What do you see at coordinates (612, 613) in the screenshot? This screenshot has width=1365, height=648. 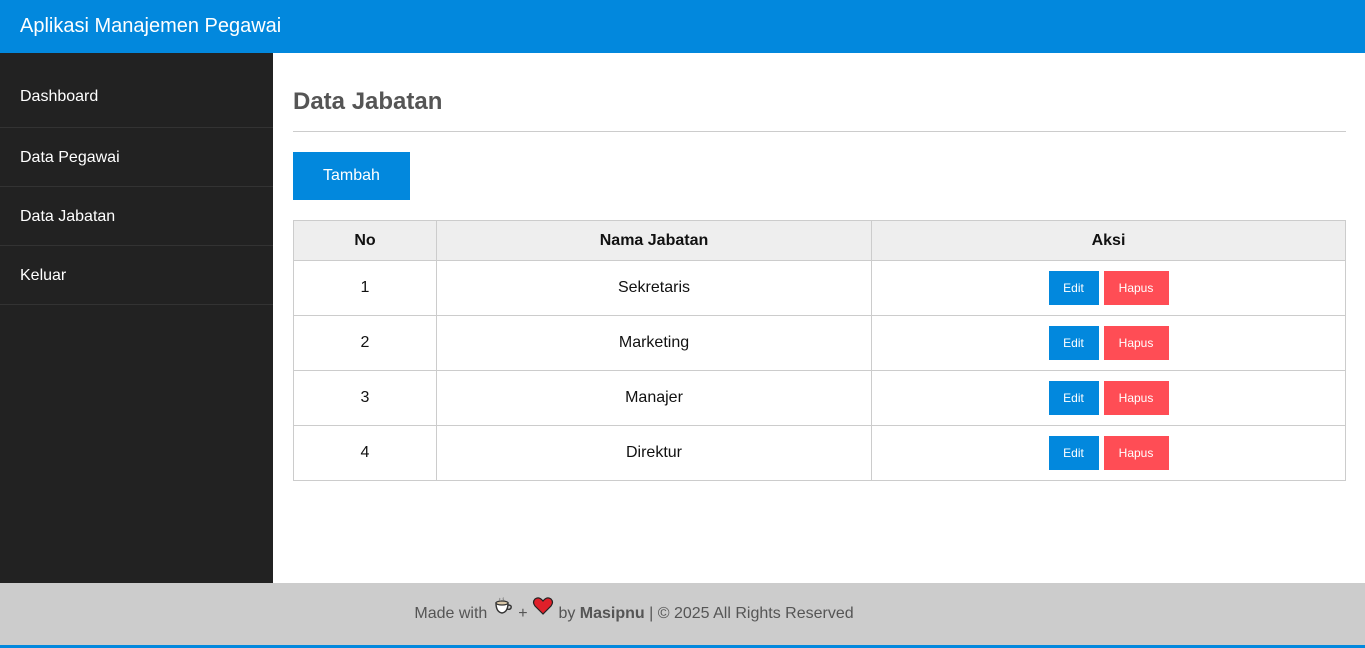 I see `footer-author: Masipnu` at bounding box center [612, 613].